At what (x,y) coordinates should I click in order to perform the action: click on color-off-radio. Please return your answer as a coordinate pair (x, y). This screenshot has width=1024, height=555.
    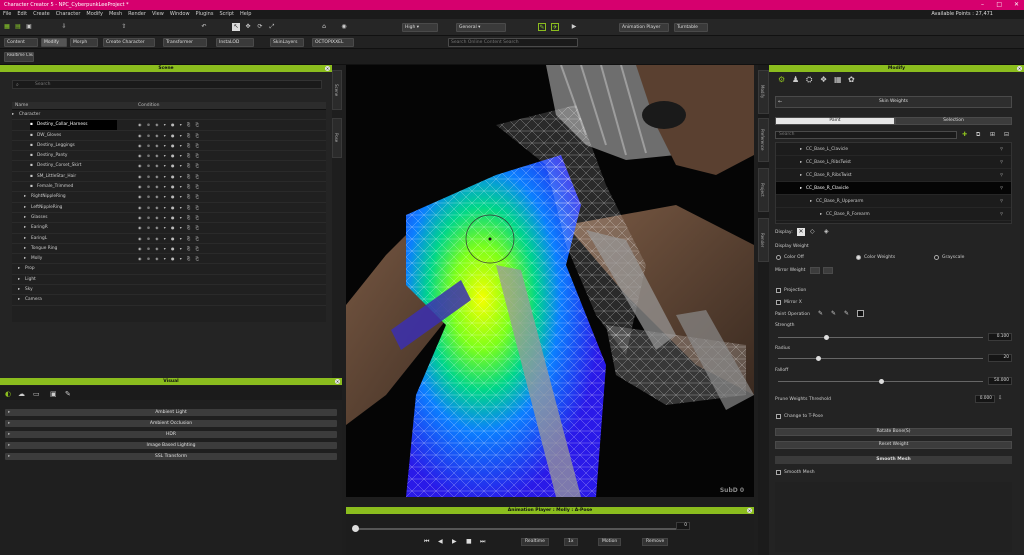
    Looking at the image, I should click on (778, 257).